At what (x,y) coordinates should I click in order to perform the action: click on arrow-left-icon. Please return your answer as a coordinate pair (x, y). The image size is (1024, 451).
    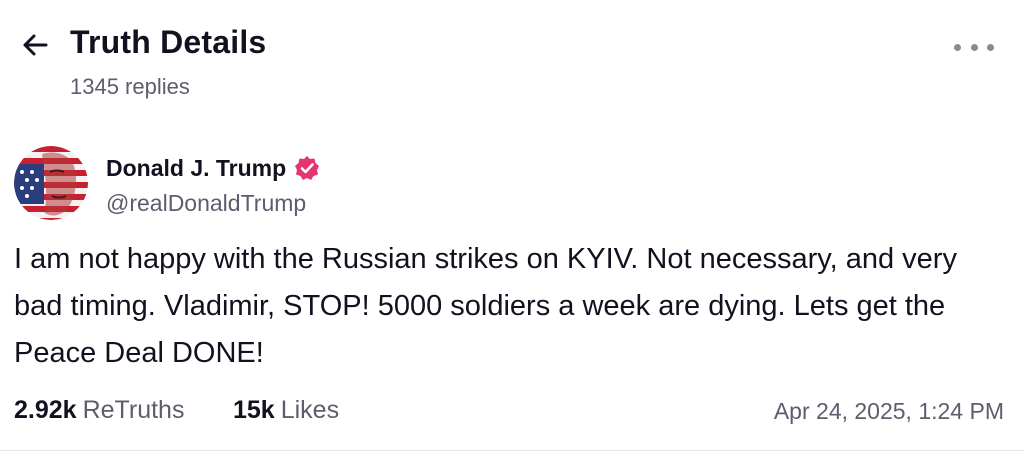
    Looking at the image, I should click on (35, 45).